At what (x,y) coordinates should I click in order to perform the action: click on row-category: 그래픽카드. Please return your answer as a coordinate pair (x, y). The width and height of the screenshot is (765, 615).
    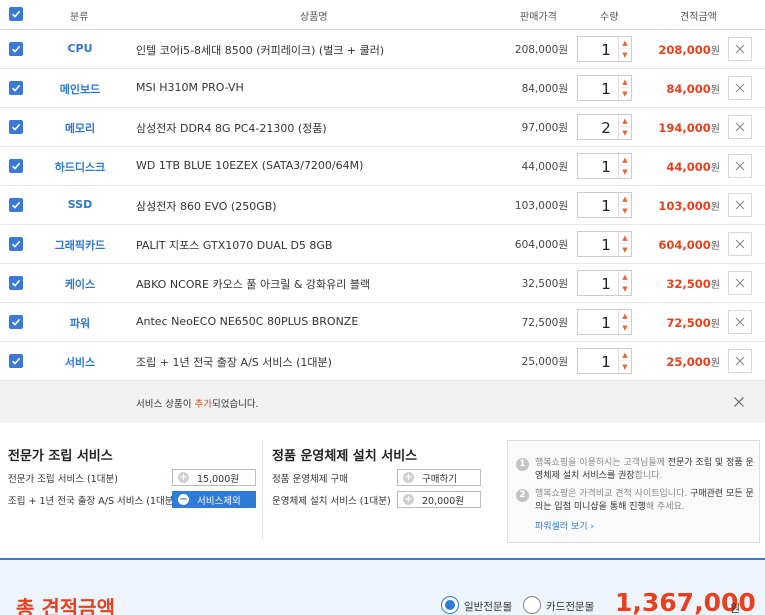
    Looking at the image, I should click on (80, 245).